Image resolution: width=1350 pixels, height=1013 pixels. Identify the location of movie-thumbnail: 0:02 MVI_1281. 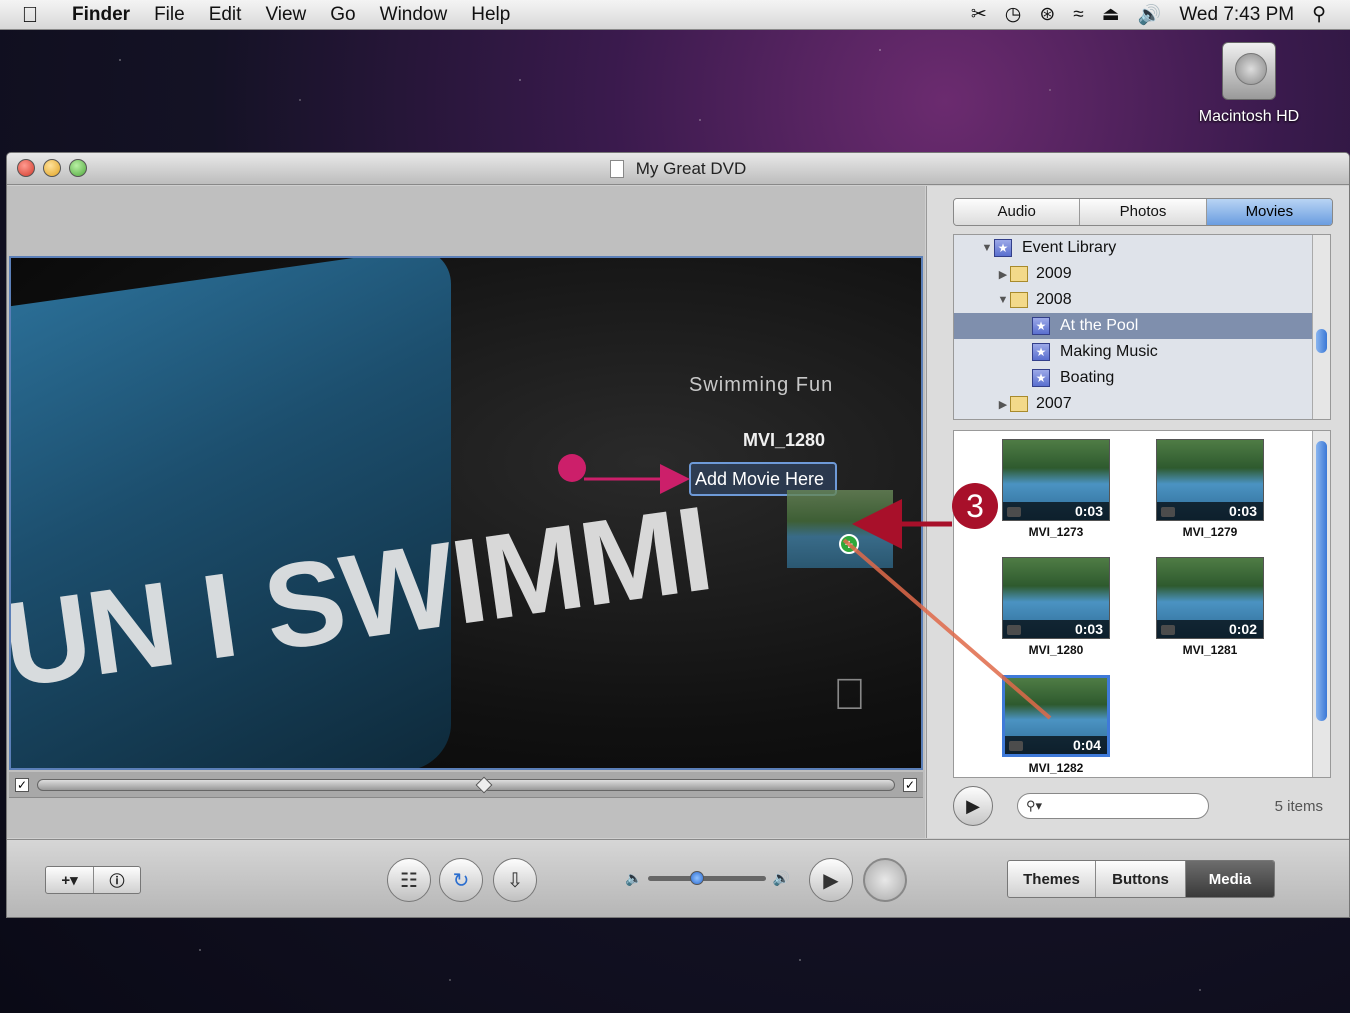
(1210, 607).